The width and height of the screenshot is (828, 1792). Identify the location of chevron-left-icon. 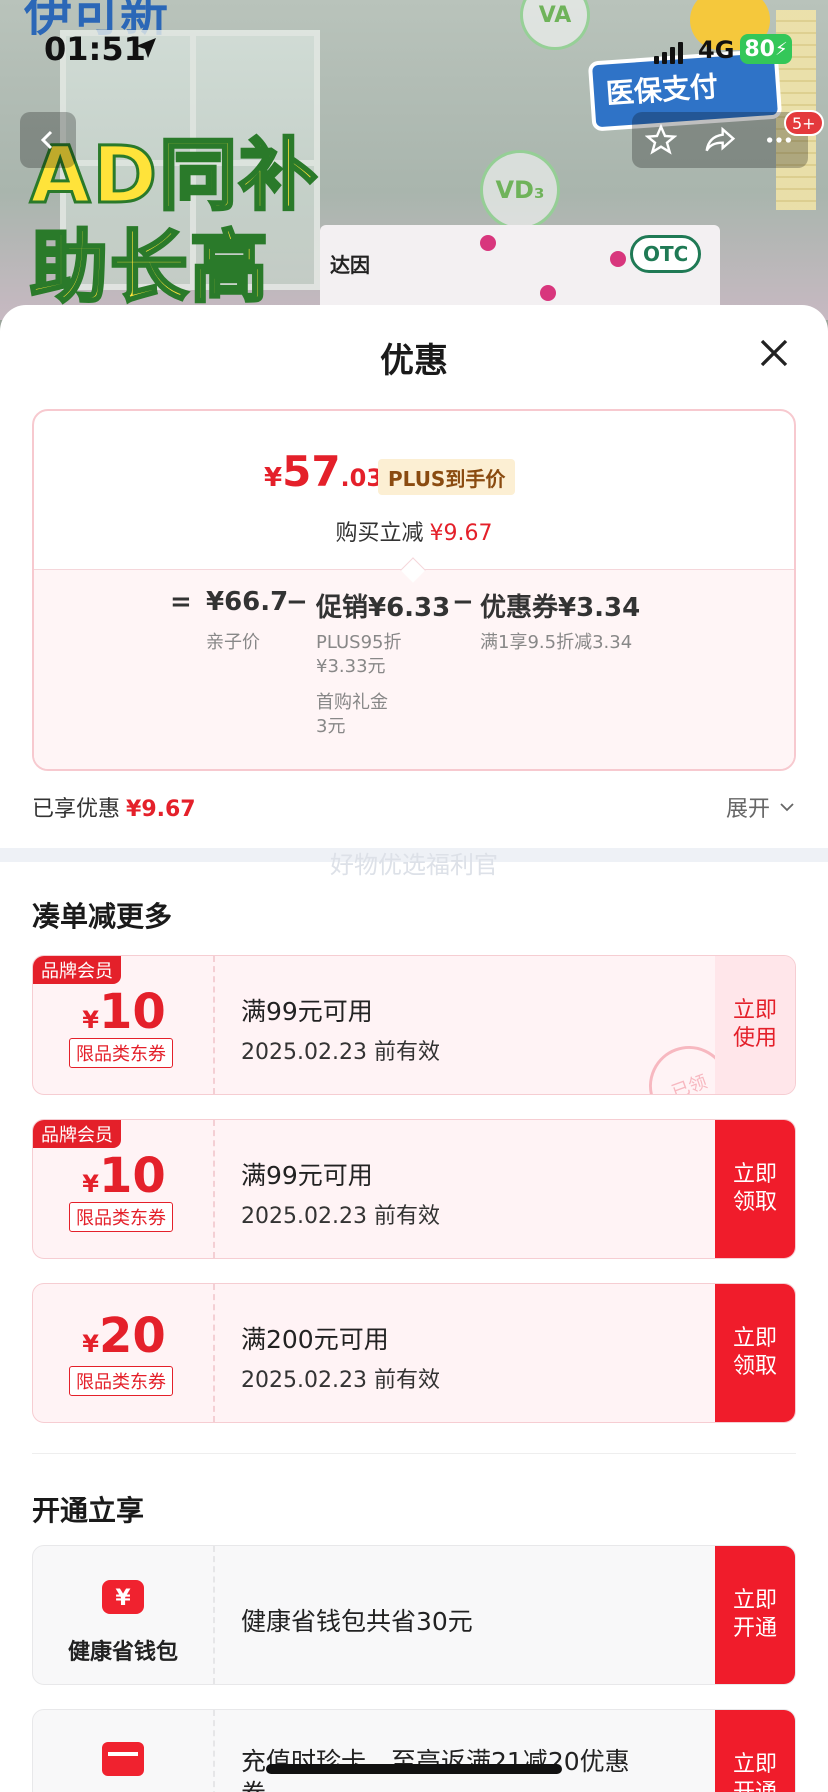
(46, 140).